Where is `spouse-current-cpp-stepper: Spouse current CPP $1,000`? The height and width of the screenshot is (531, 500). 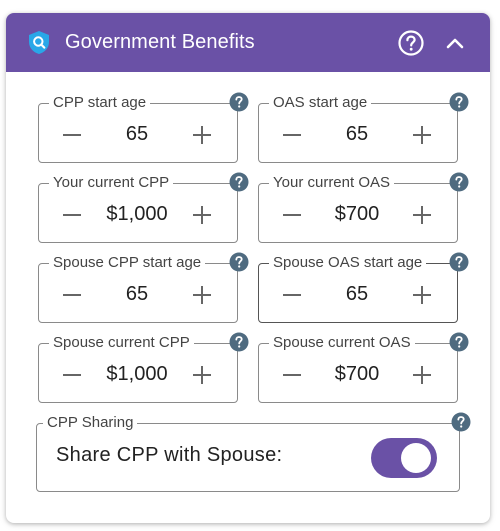
spouse-current-cpp-stepper: Spouse current CPP $1,000 is located at coordinates (143, 367).